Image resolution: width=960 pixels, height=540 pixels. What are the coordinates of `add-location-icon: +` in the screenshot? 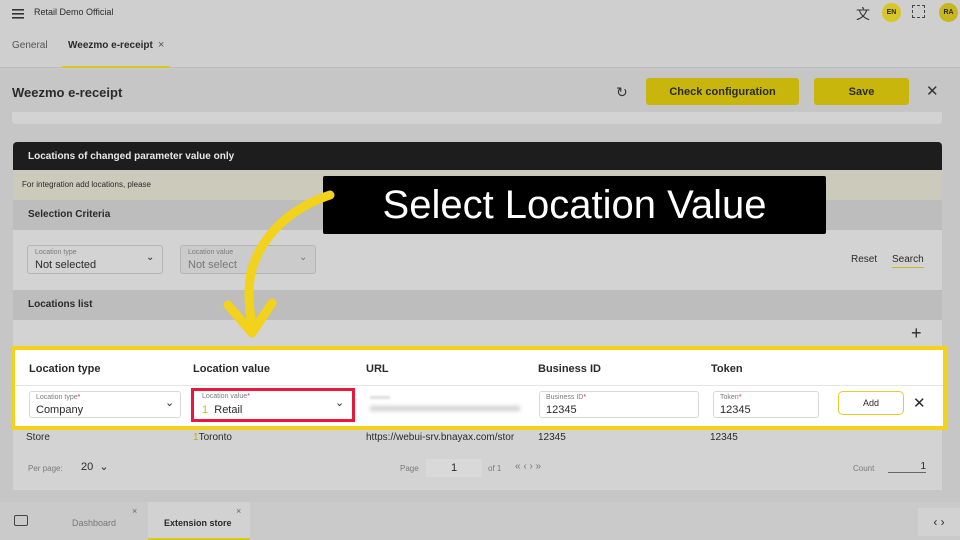 It's located at (916, 333).